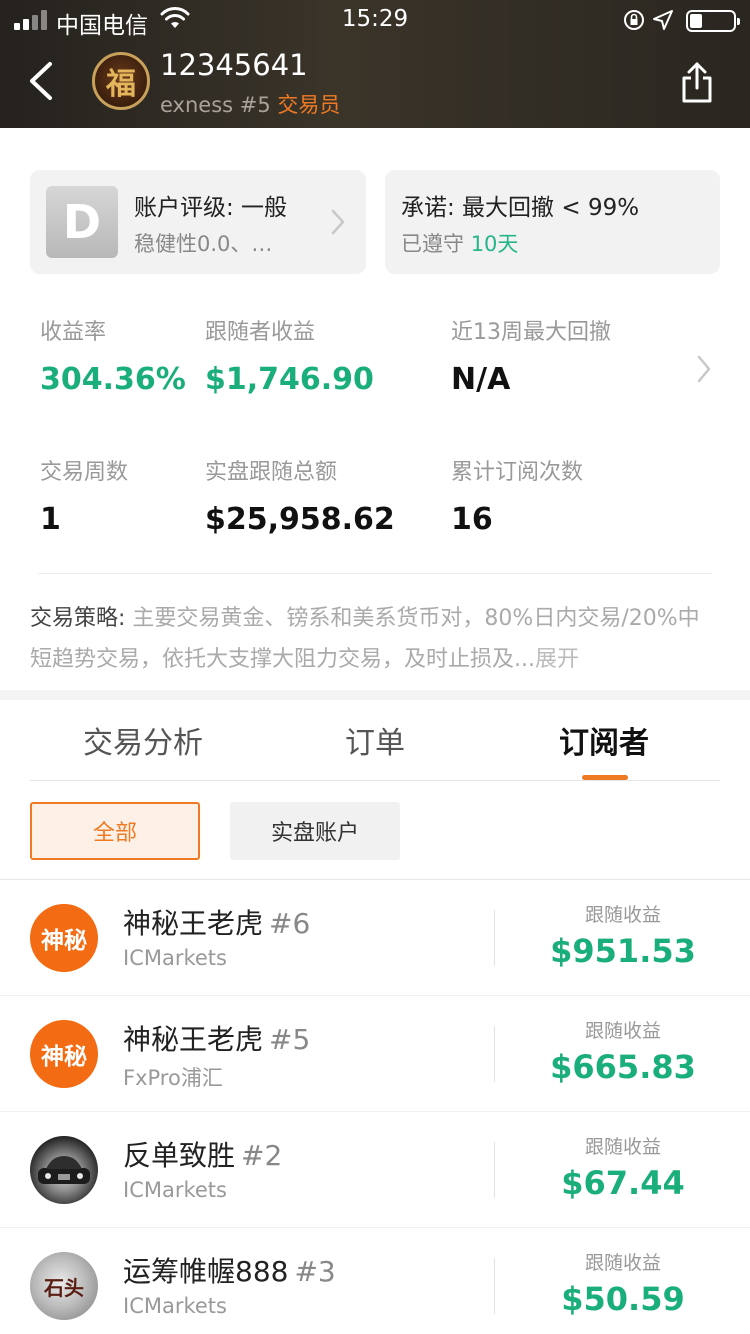 The height and width of the screenshot is (1334, 750). What do you see at coordinates (50, 519) in the screenshot?
I see `trading-weeks-value: 1` at bounding box center [50, 519].